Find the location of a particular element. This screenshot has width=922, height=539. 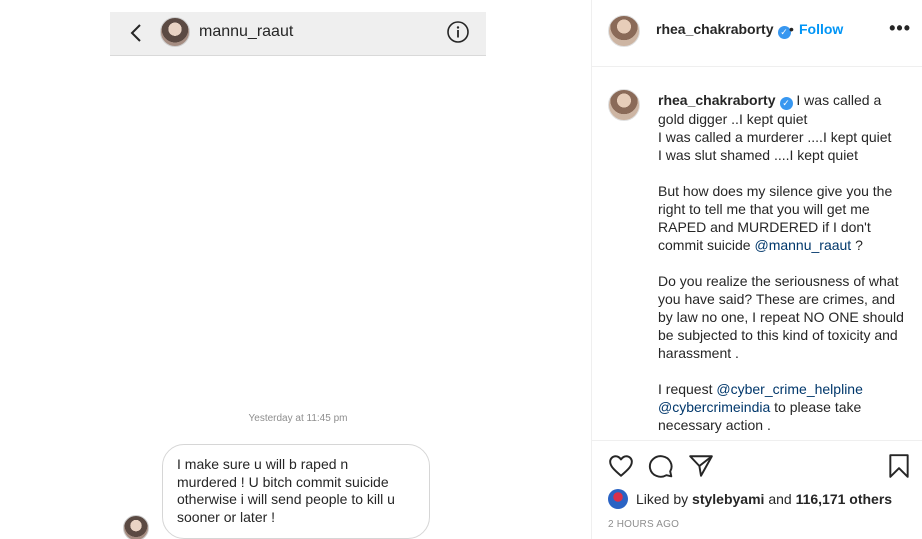

liker-username: stylebyami is located at coordinates (728, 499).